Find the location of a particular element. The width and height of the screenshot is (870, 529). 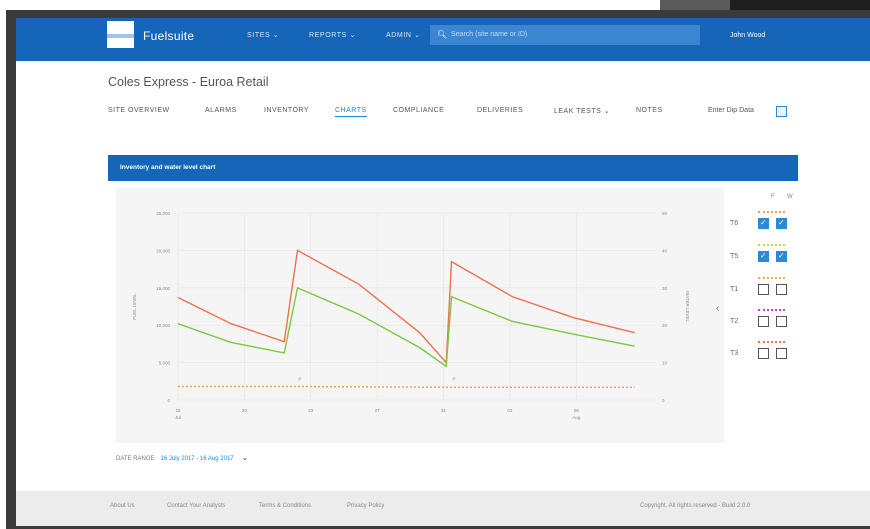

date-range-selector: DATE RANGE 16 July 2017 - 16 Aug 2017 ⌄ is located at coordinates (182, 457).